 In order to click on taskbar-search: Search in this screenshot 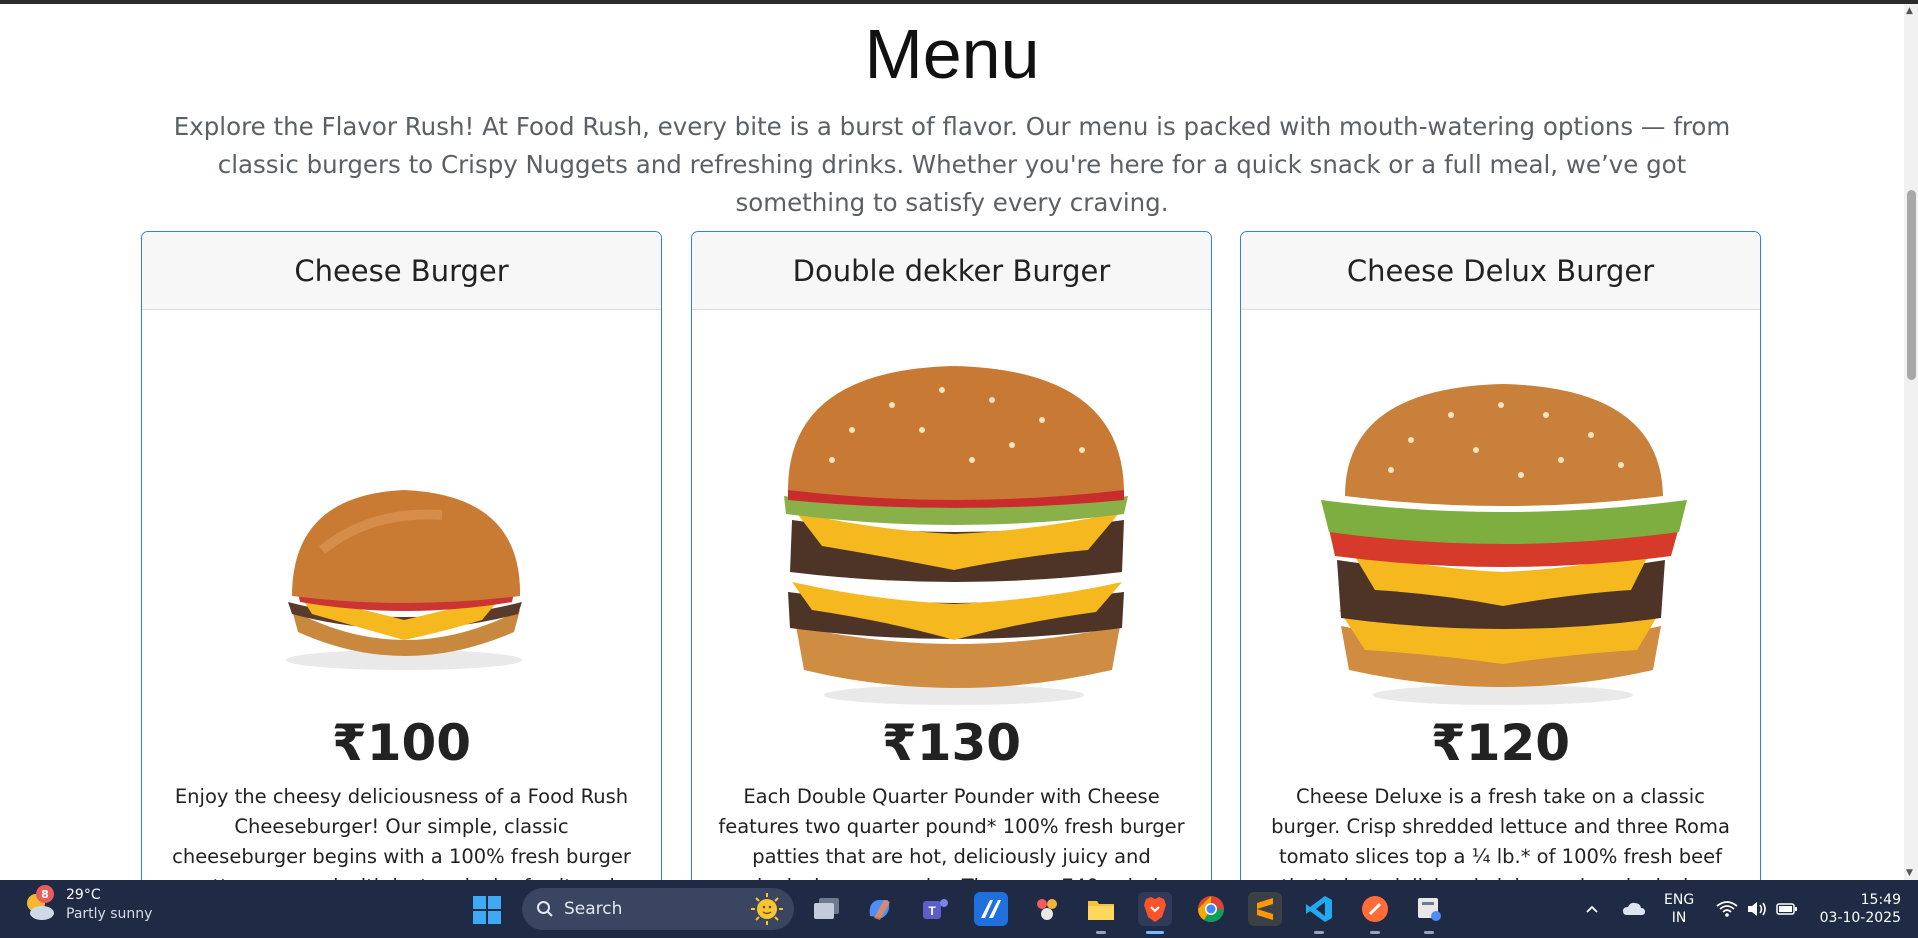, I will do `click(658, 909)`.